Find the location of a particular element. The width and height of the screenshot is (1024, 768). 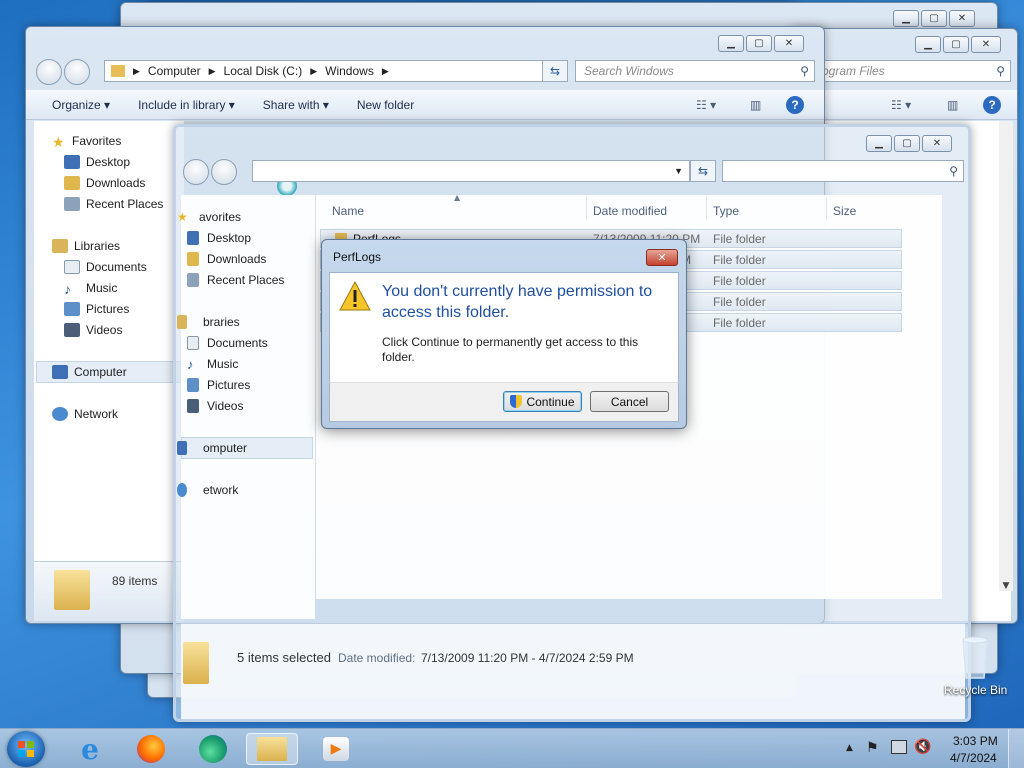

column-name: Name is located at coordinates (348, 211).